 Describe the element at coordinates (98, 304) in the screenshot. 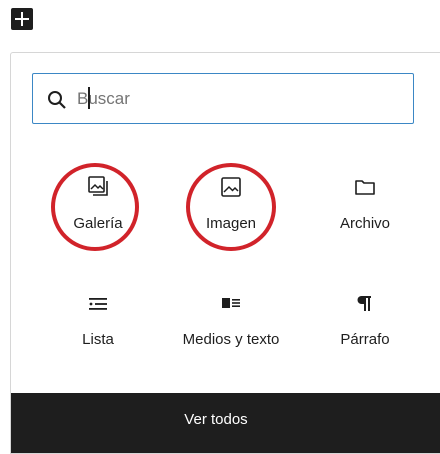

I see `list-icon` at that location.